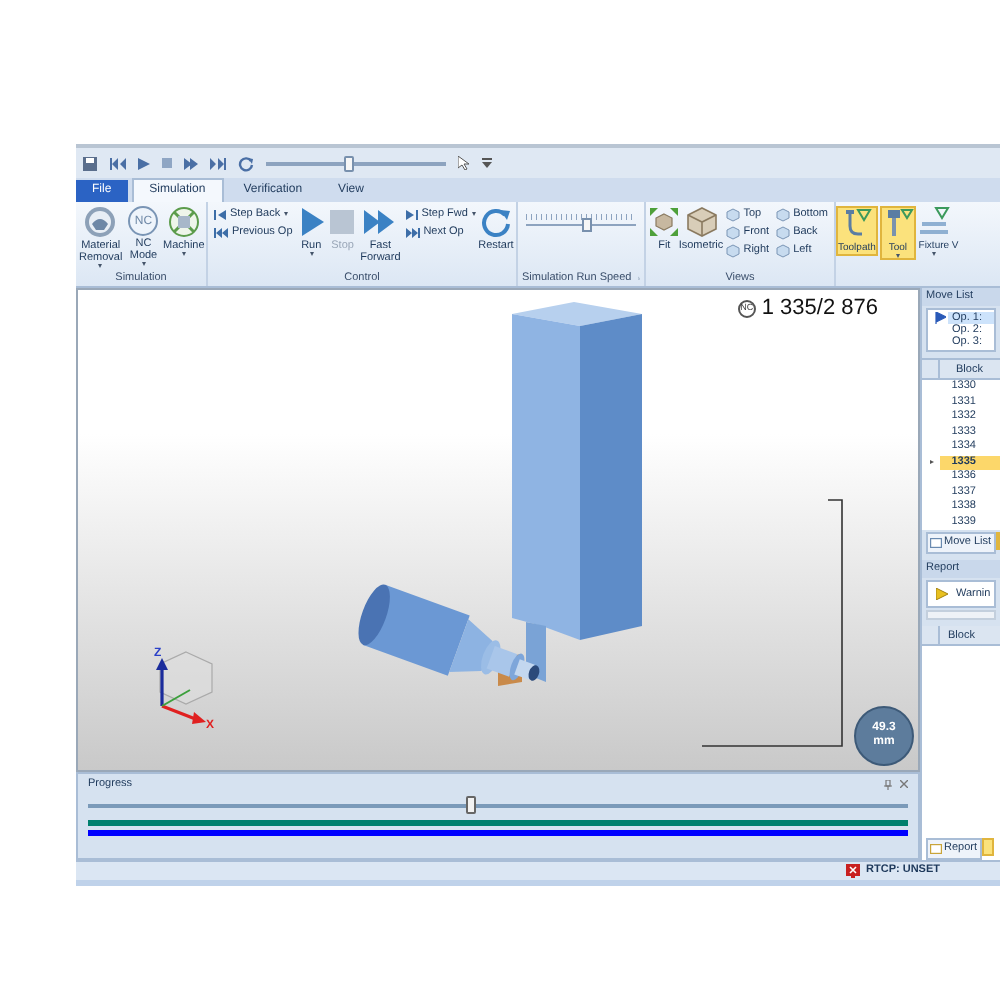 The image size is (1000, 1000). I want to click on save-icon, so click(90, 163).